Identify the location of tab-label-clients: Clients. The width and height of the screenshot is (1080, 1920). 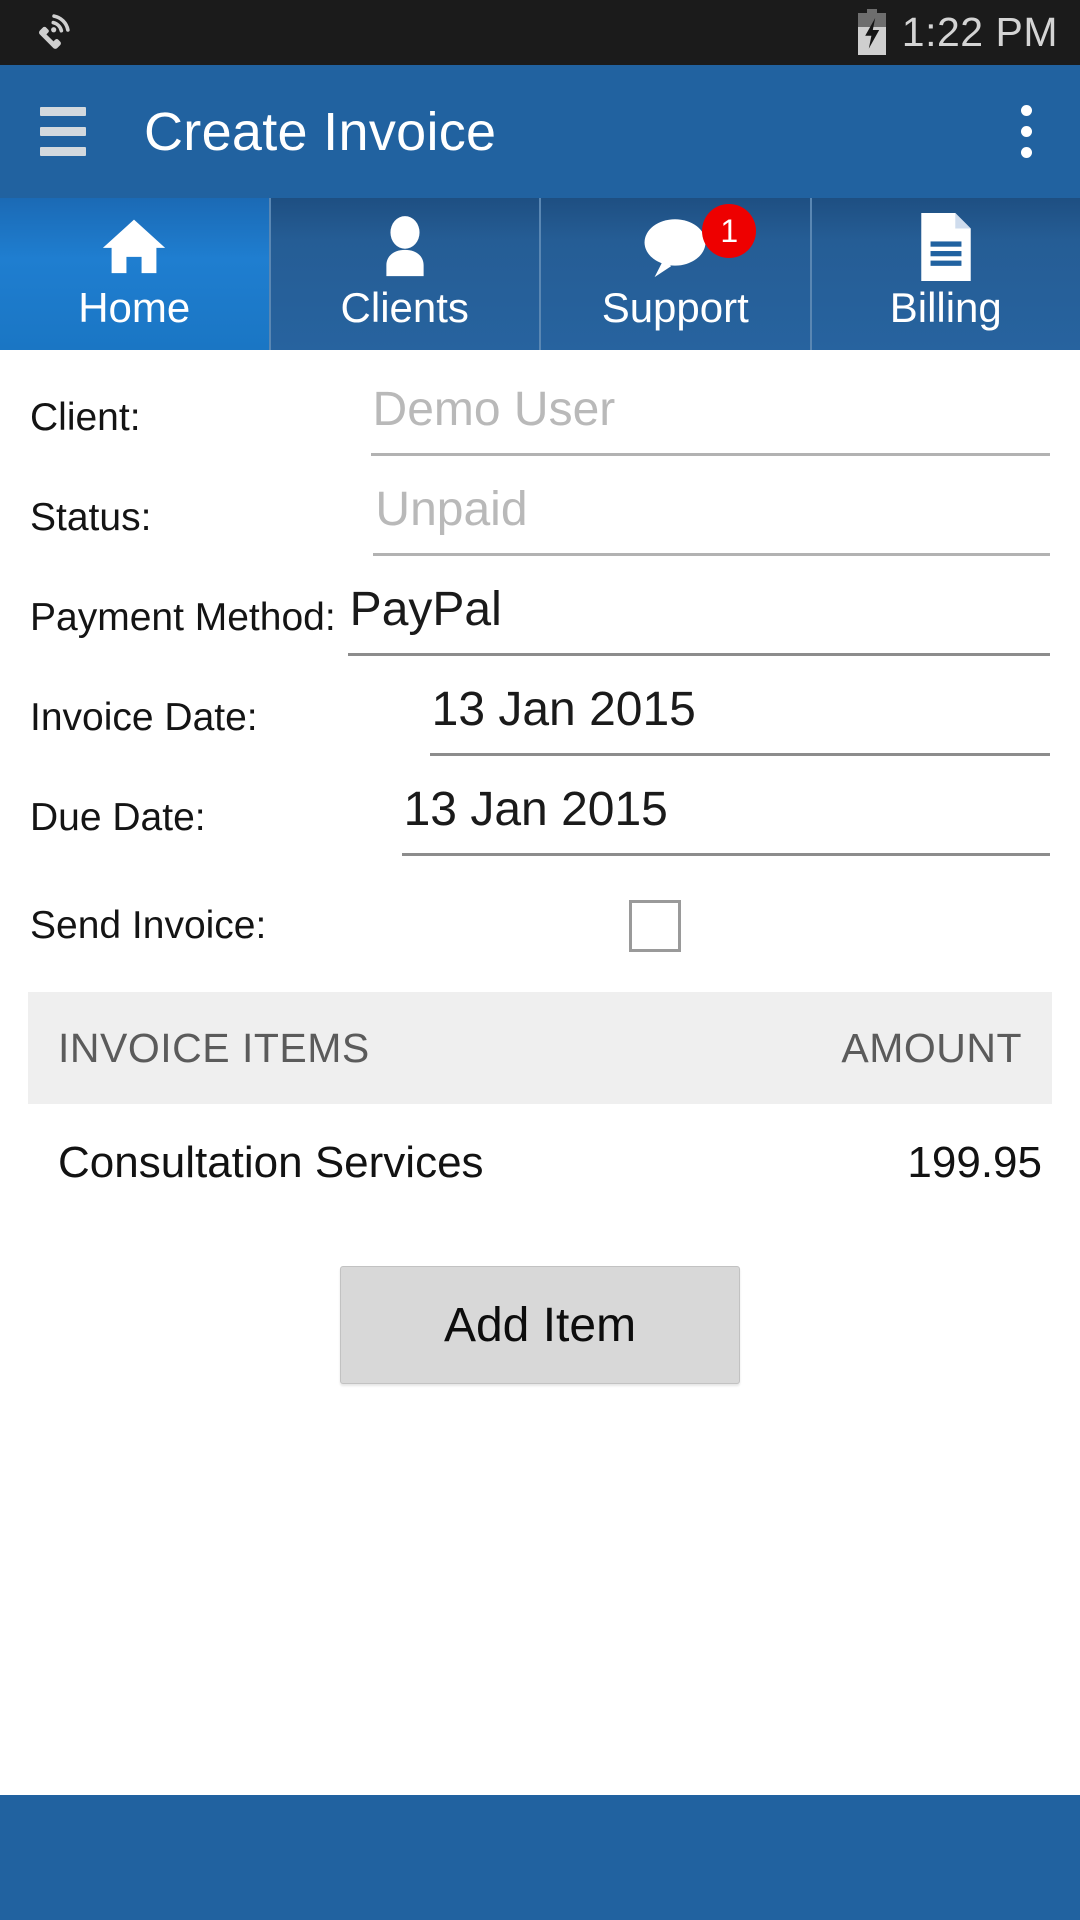
(404, 307).